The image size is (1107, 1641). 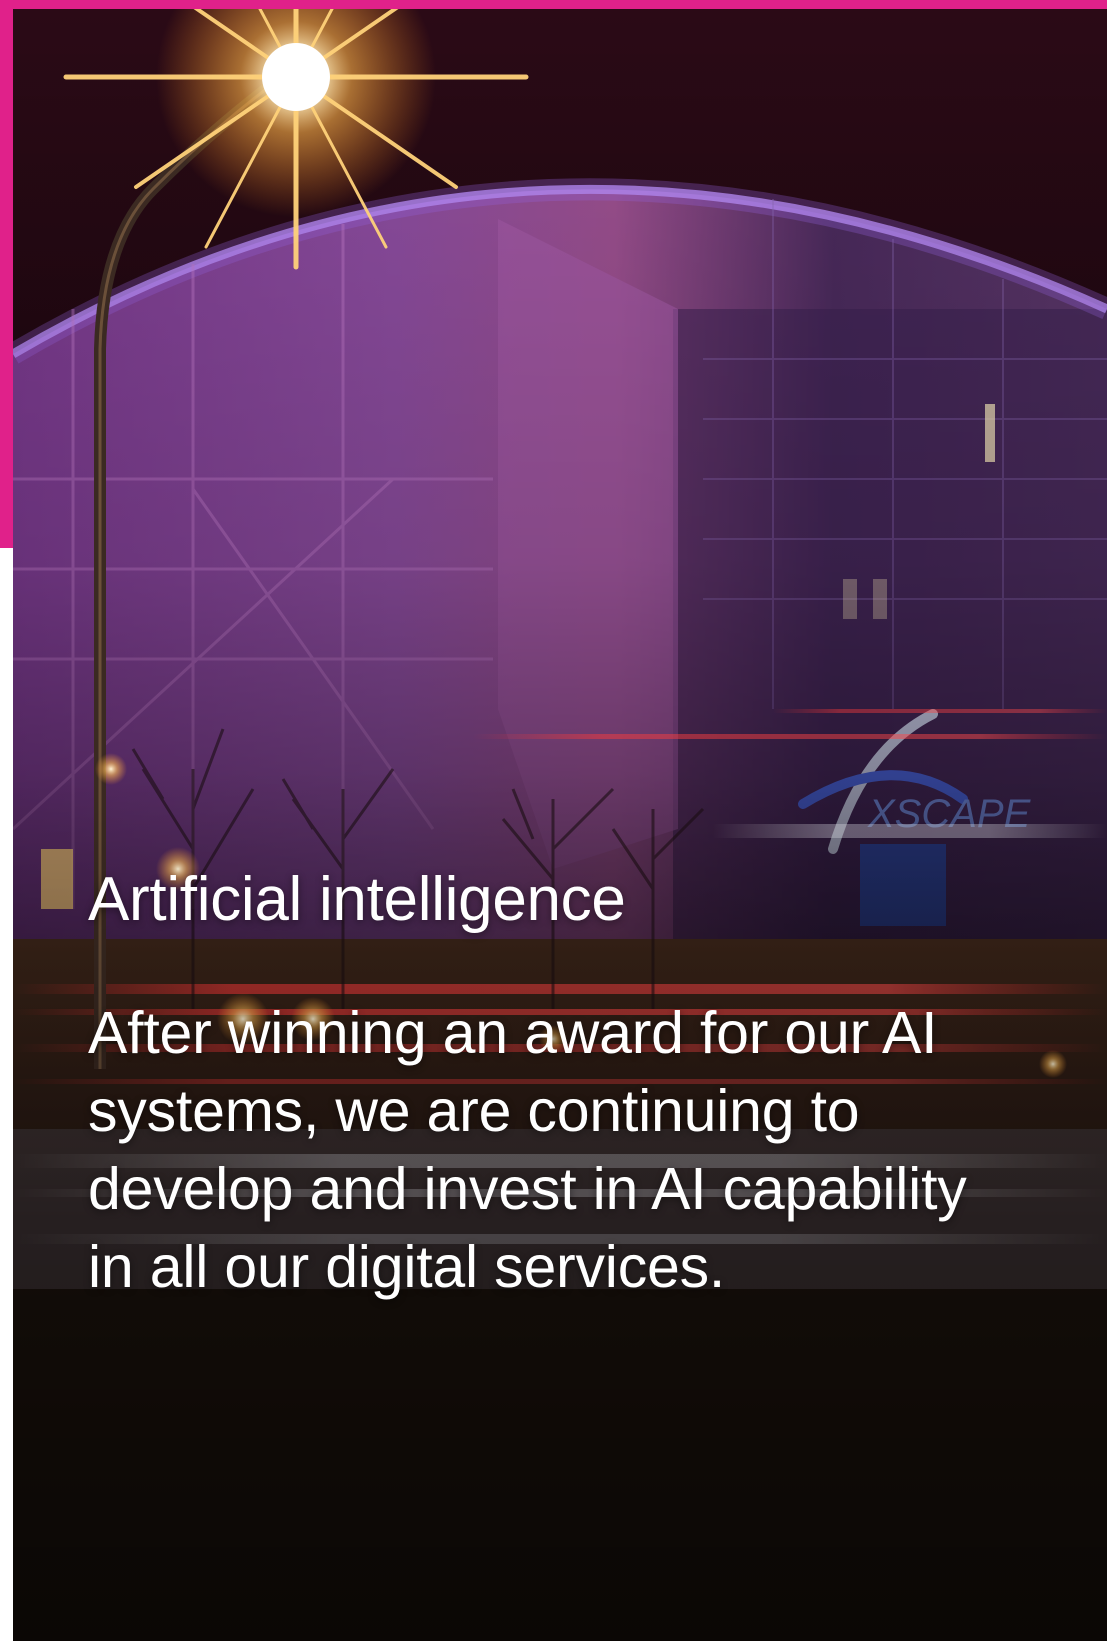 What do you see at coordinates (6, 274) in the screenshot?
I see `accent-bar-left` at bounding box center [6, 274].